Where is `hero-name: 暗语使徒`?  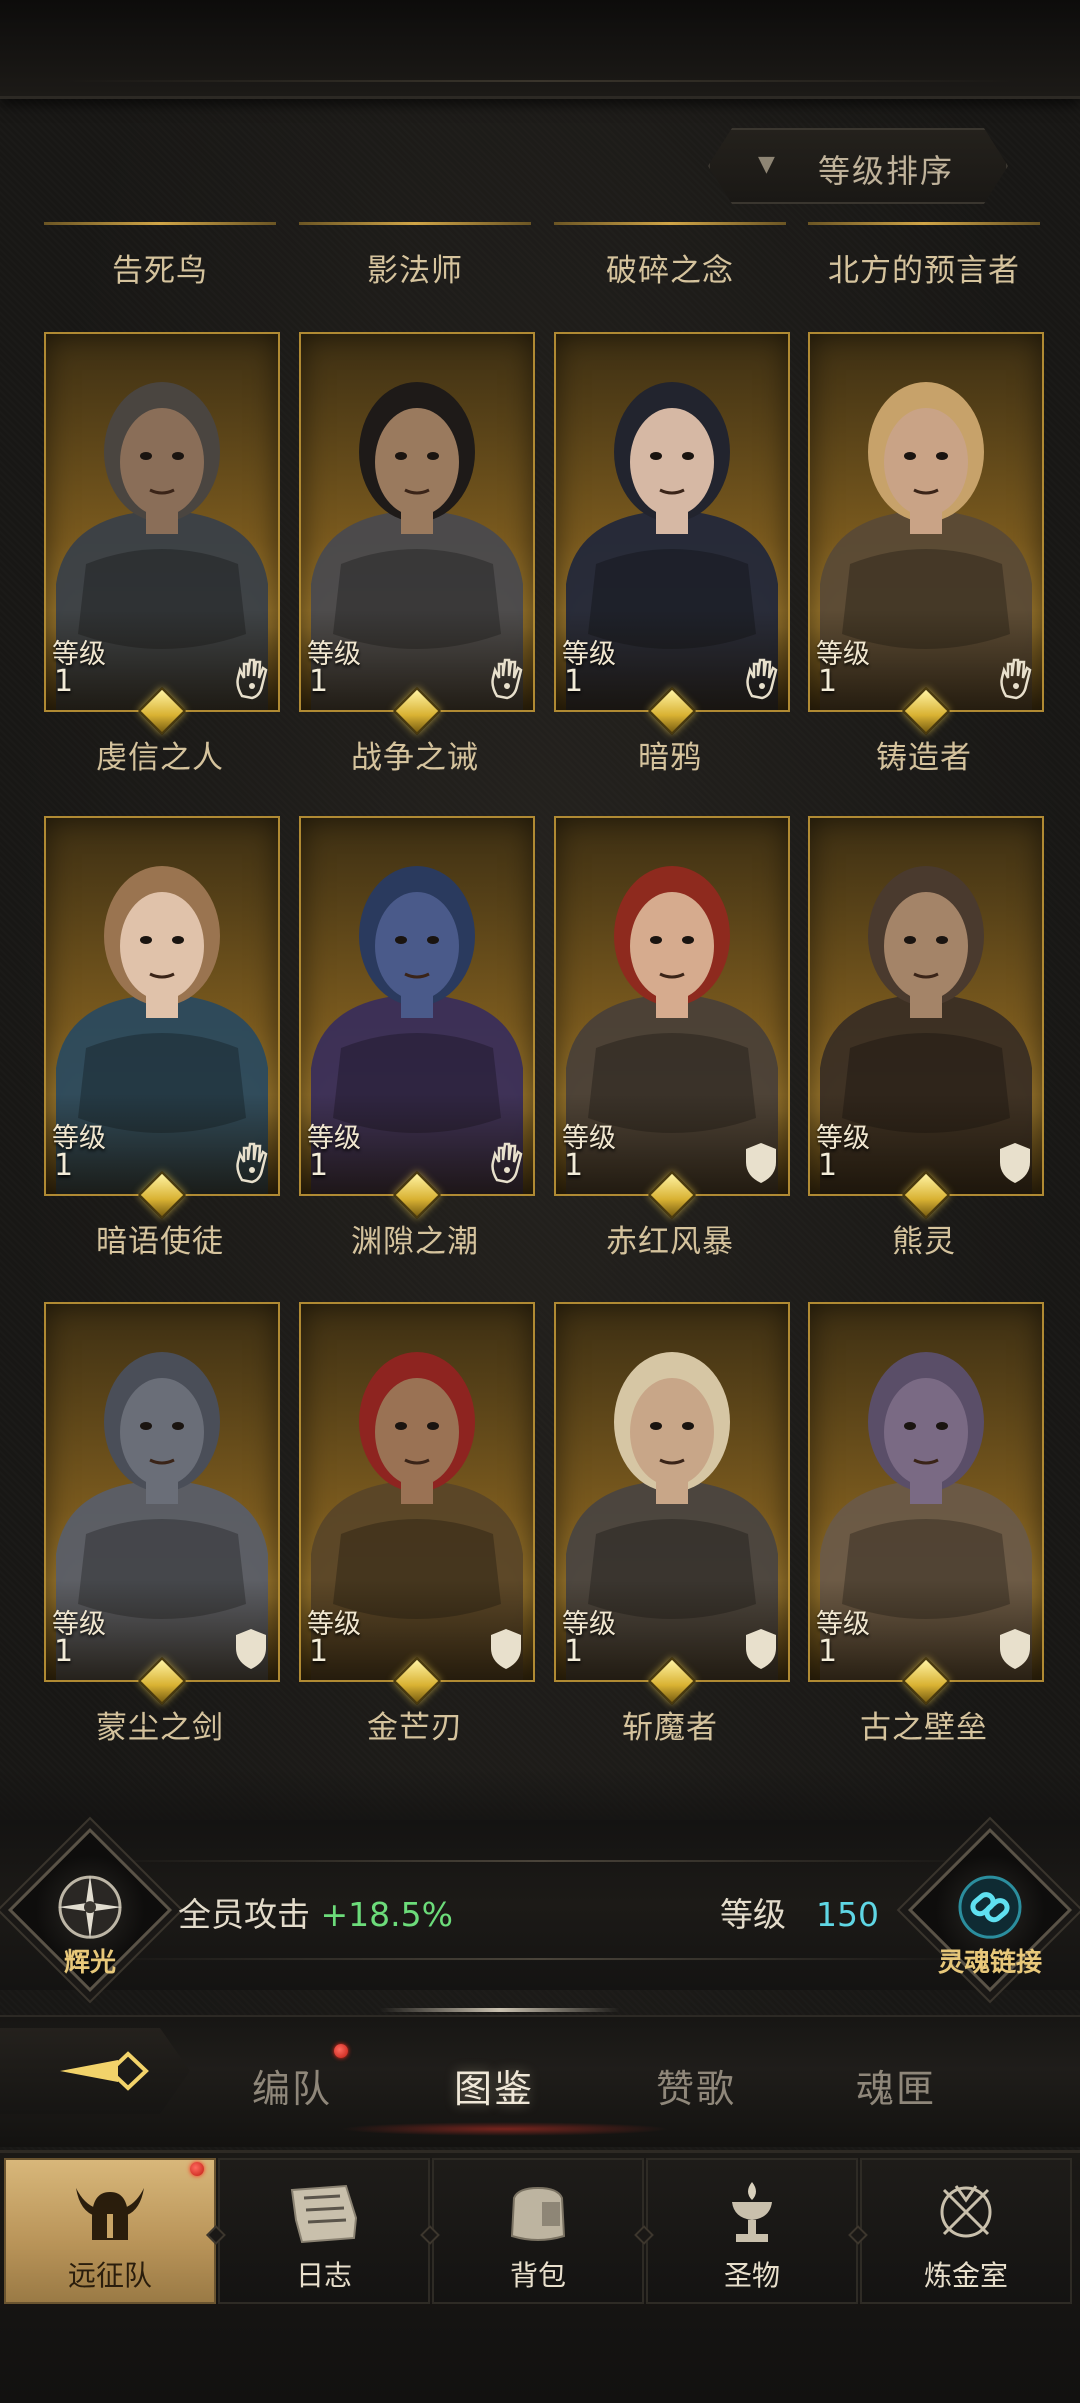 hero-name: 暗语使徒 is located at coordinates (160, 1242).